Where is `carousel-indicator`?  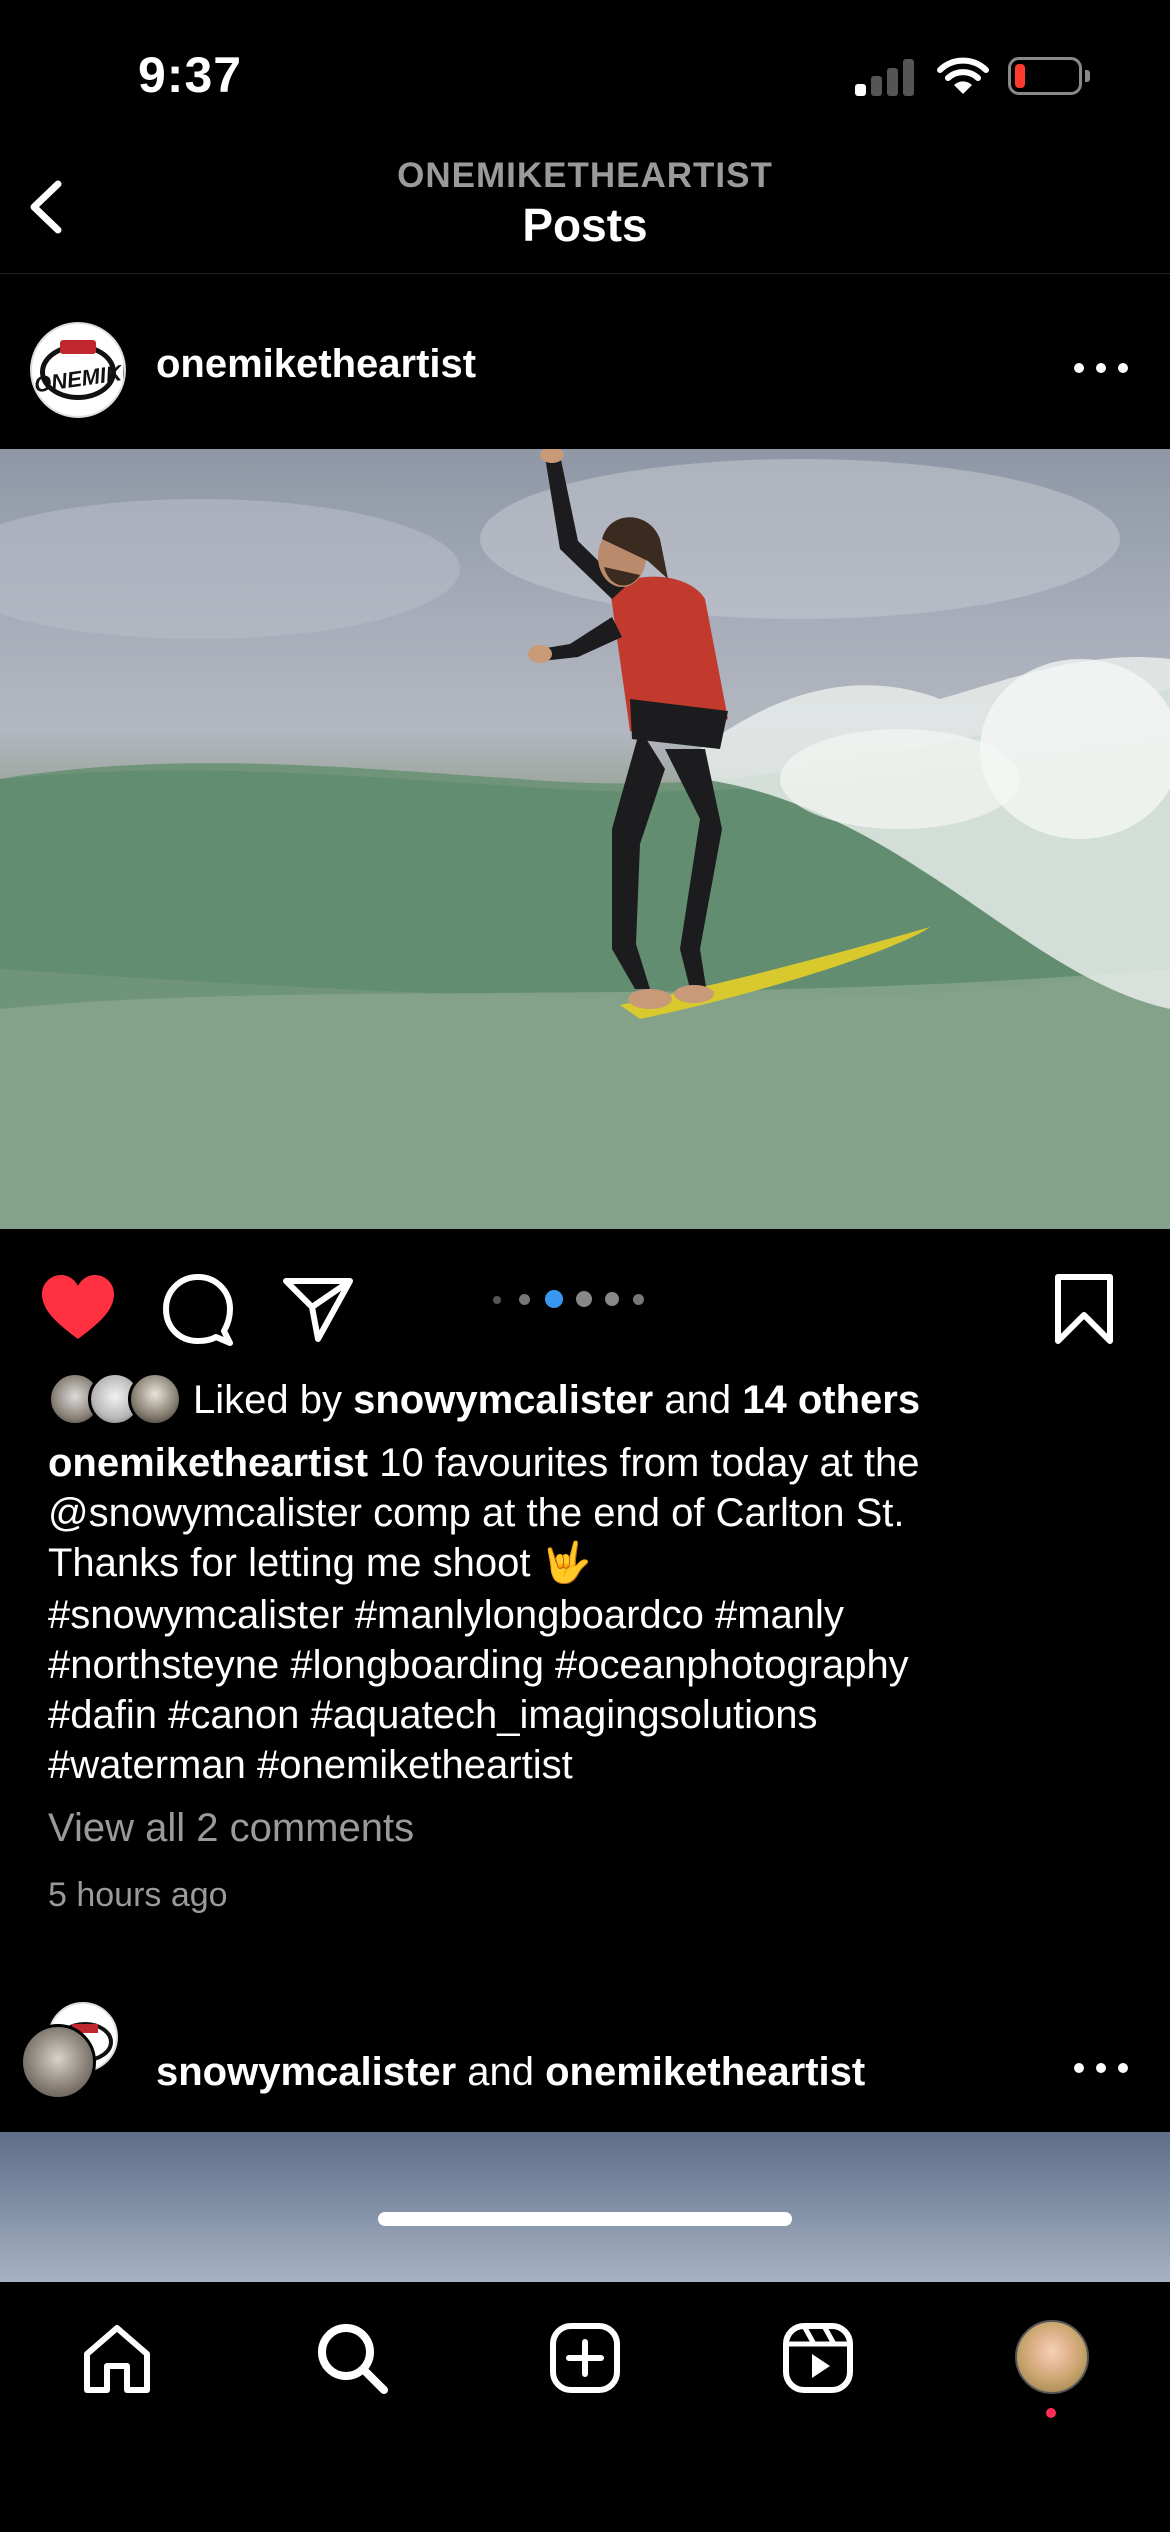 carousel-indicator is located at coordinates (572, 1299).